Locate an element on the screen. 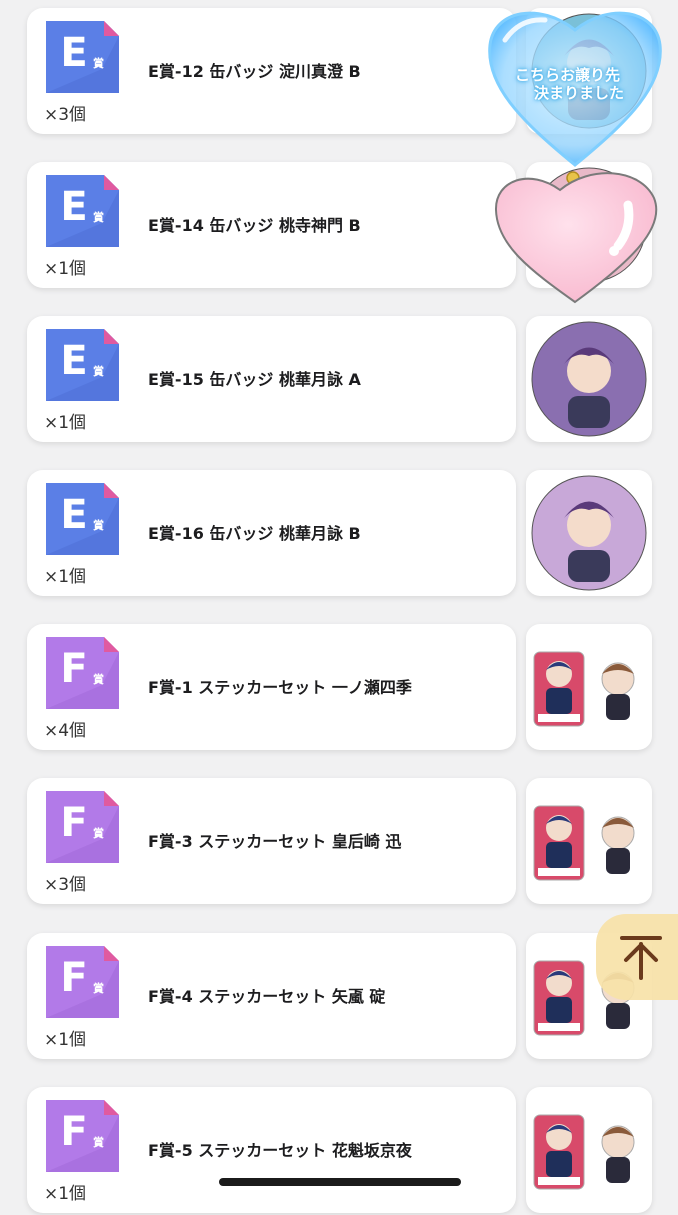 The height and width of the screenshot is (1215, 678). home-indicator is located at coordinates (340, 1182).